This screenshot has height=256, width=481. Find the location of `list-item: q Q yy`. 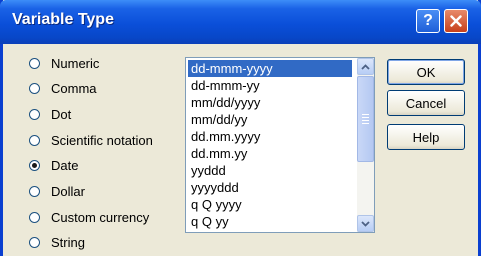

list-item: q Q yy is located at coordinates (270, 221).